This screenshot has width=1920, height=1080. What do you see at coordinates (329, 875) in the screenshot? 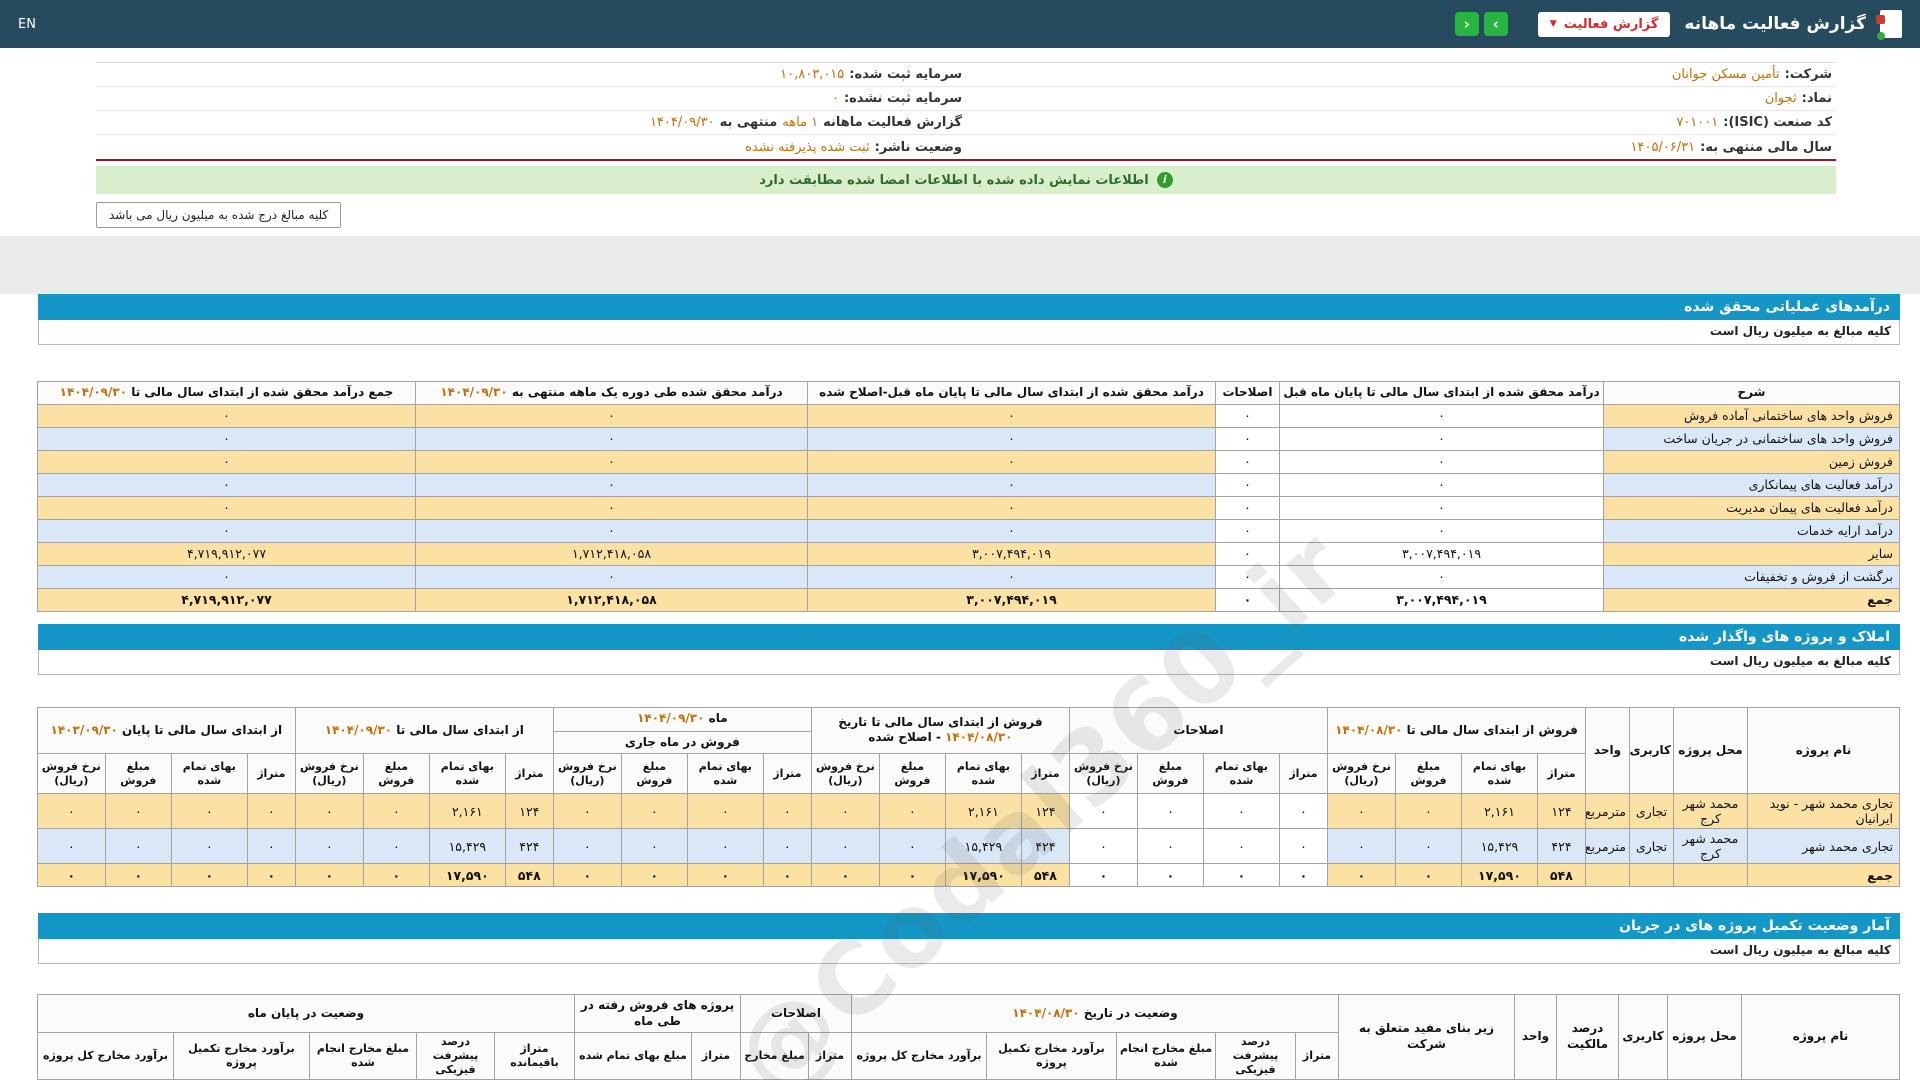
I see `g5-sale-rate: ۰` at bounding box center [329, 875].